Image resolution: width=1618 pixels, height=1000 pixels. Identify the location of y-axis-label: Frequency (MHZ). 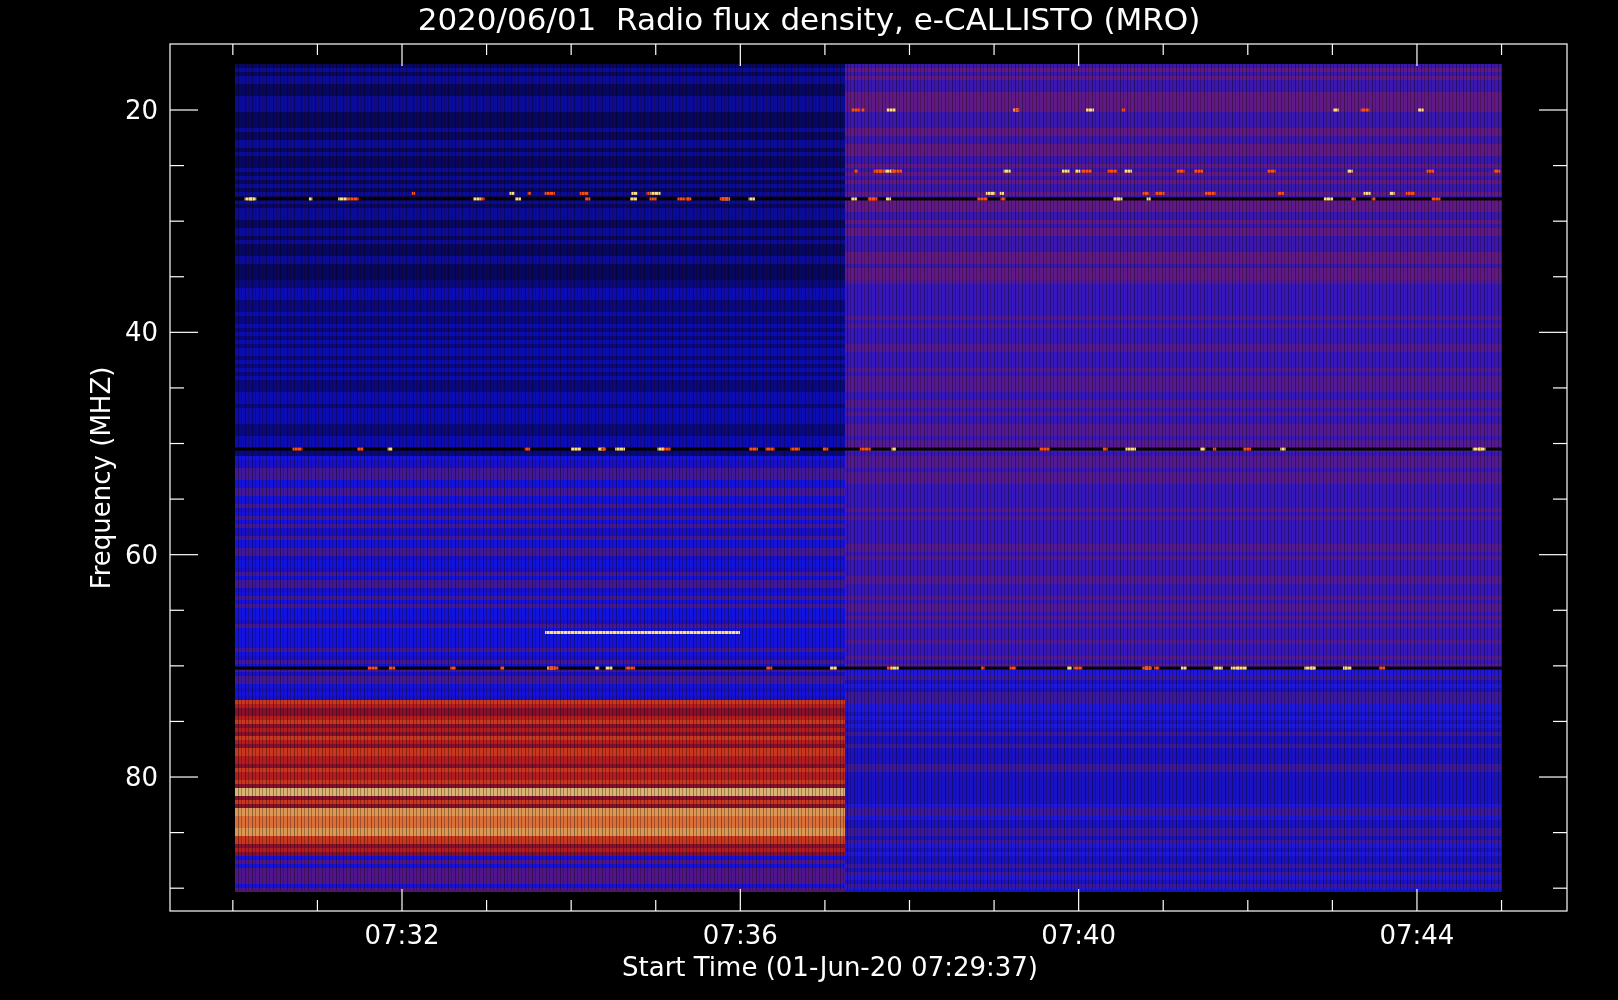
(101, 478).